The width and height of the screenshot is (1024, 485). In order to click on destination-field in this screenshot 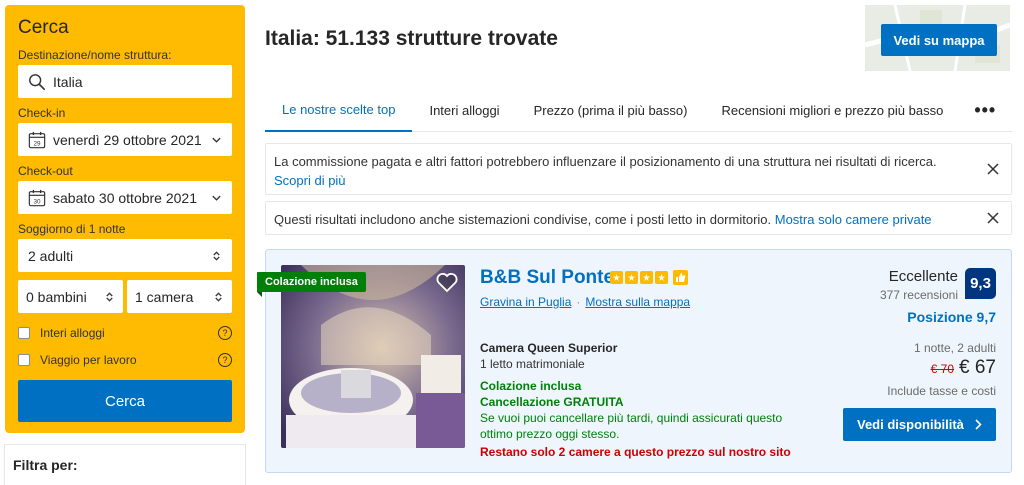, I will do `click(125, 81)`.